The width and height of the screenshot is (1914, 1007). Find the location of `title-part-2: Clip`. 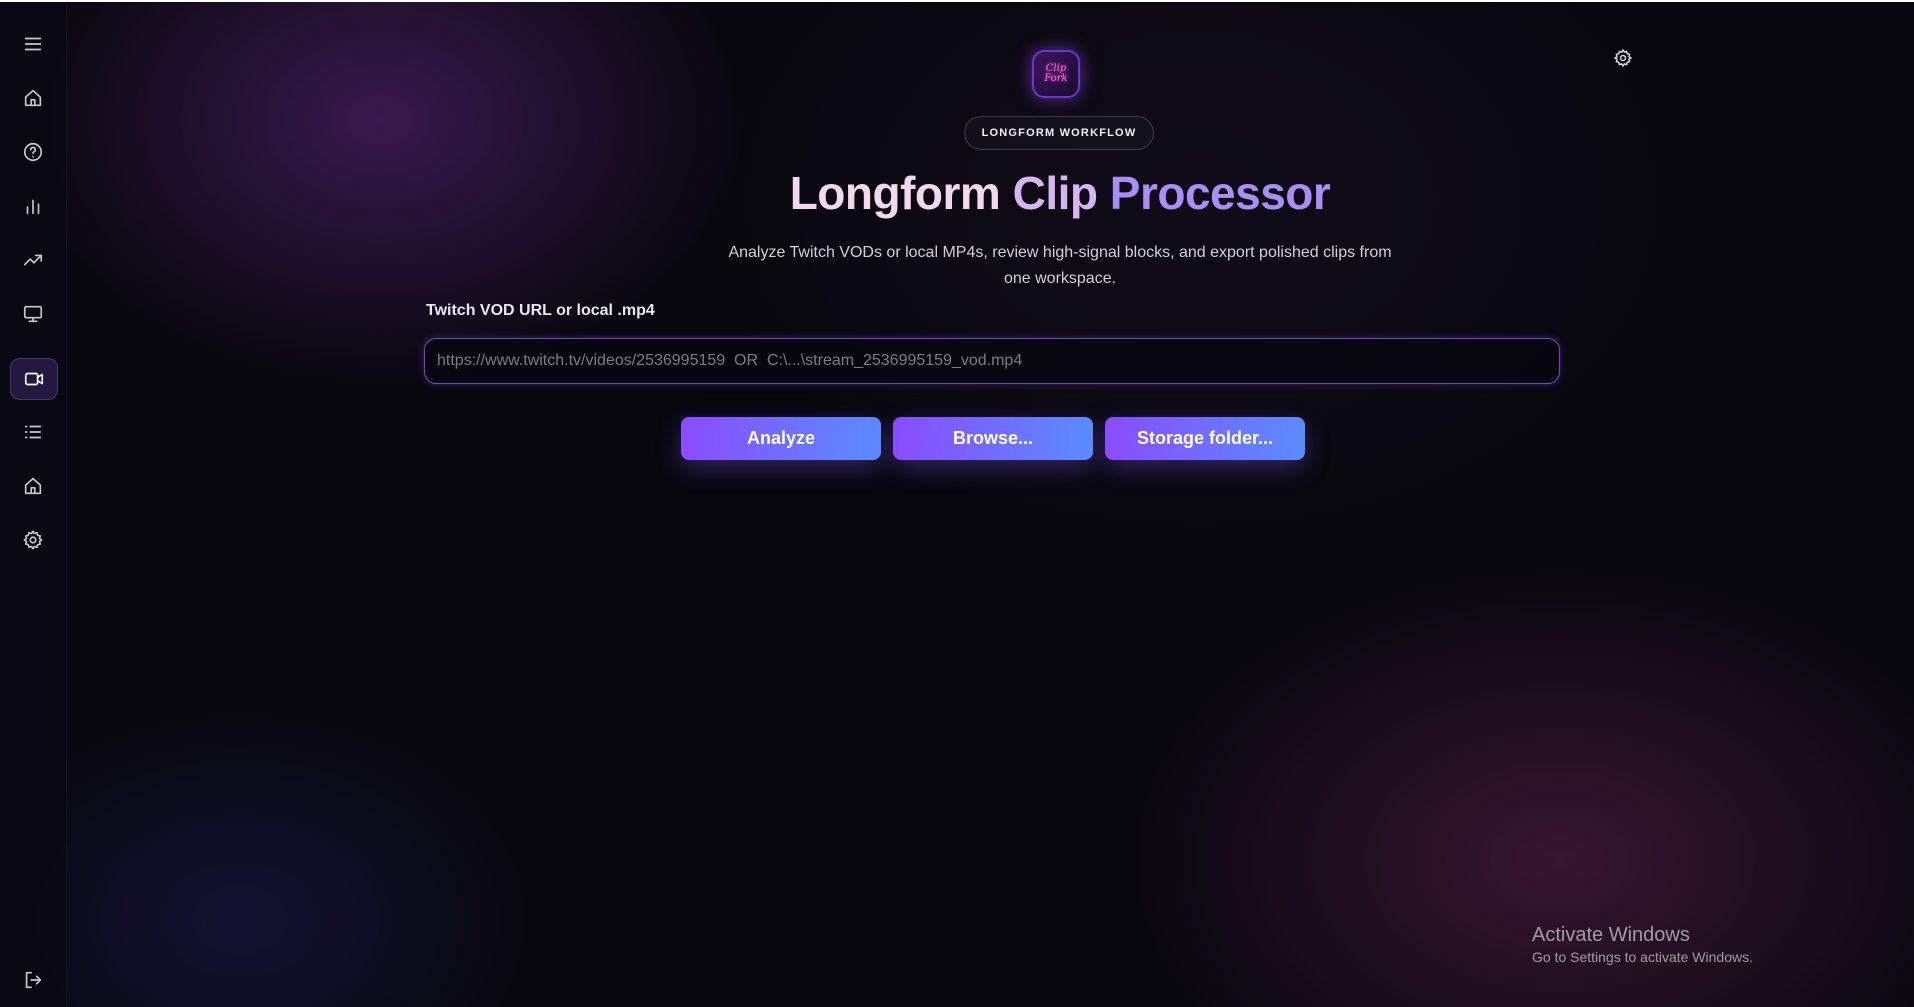

title-part-2: Clip is located at coordinates (1055, 193).